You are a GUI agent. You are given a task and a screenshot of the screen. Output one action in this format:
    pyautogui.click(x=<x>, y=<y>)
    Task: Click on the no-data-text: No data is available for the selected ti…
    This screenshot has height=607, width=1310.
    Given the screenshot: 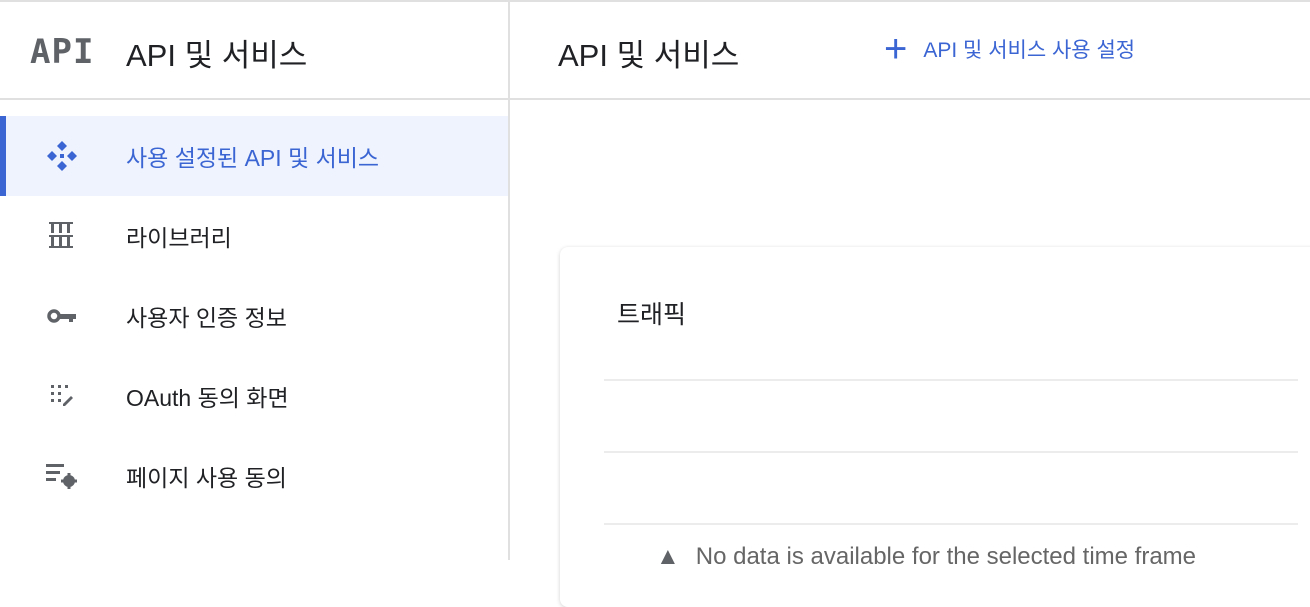 What is the action you would take?
    pyautogui.click(x=946, y=556)
    